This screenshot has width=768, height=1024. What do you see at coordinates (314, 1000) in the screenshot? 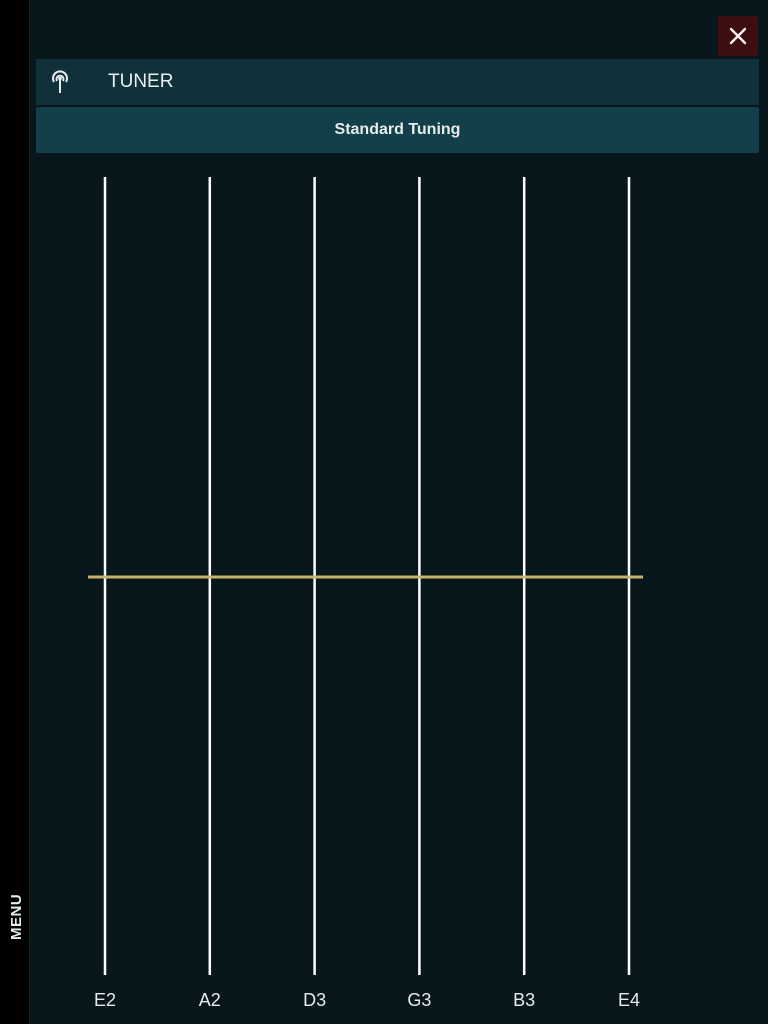
I see `string-label-d3: D3` at bounding box center [314, 1000].